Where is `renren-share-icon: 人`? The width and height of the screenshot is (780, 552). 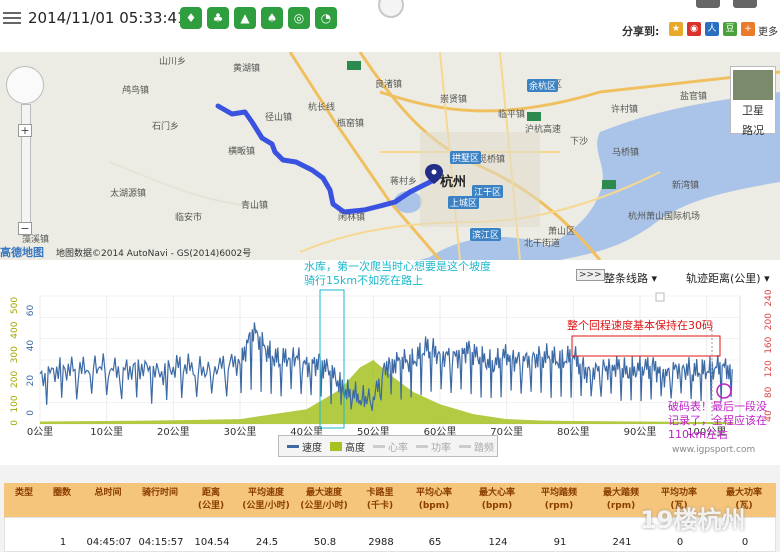
renren-share-icon: 人 is located at coordinates (712, 29).